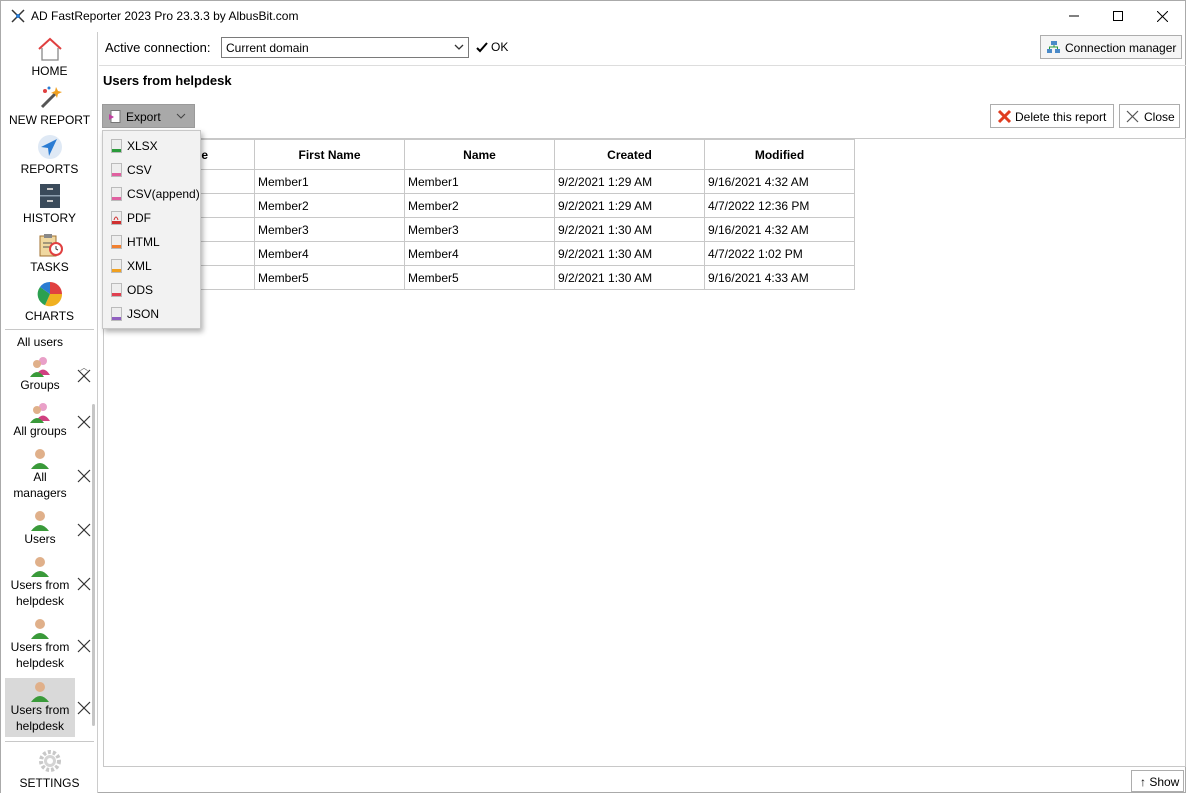 The width and height of the screenshot is (1186, 794). Describe the element at coordinates (49, 107) in the screenshot. I see `nav-new-report: NEW REPORT` at that location.